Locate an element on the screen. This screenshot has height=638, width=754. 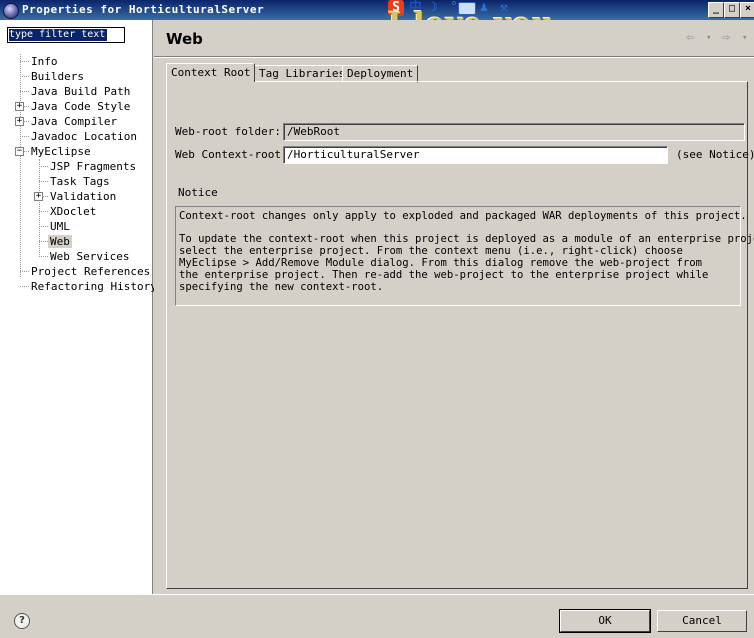
web-root-label: Web-root folder: is located at coordinates (228, 131).